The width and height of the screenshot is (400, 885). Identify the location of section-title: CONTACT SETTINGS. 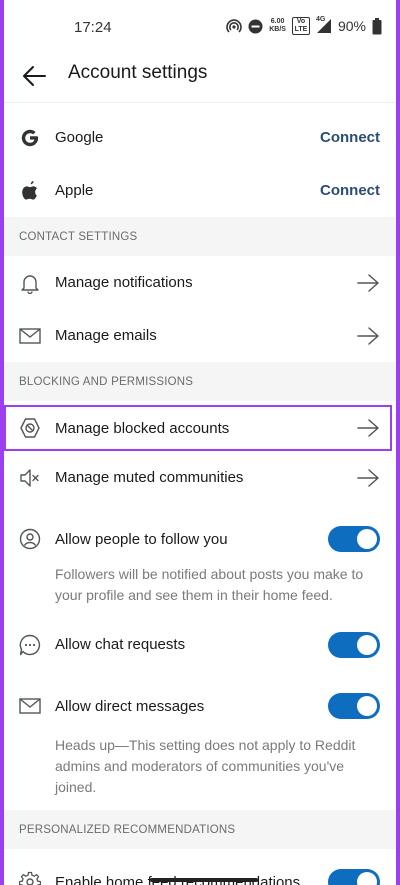
(78, 236).